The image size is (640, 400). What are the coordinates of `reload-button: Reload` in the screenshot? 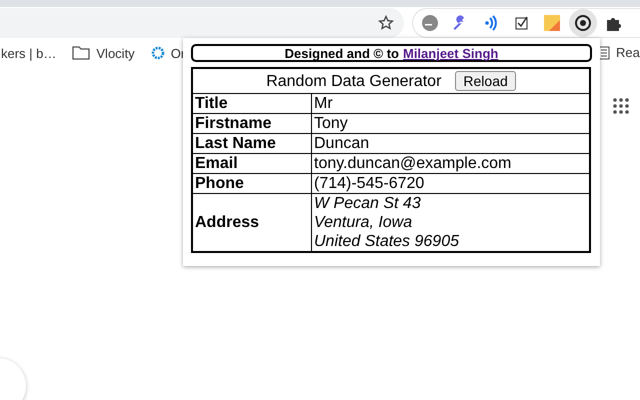 It's located at (485, 81).